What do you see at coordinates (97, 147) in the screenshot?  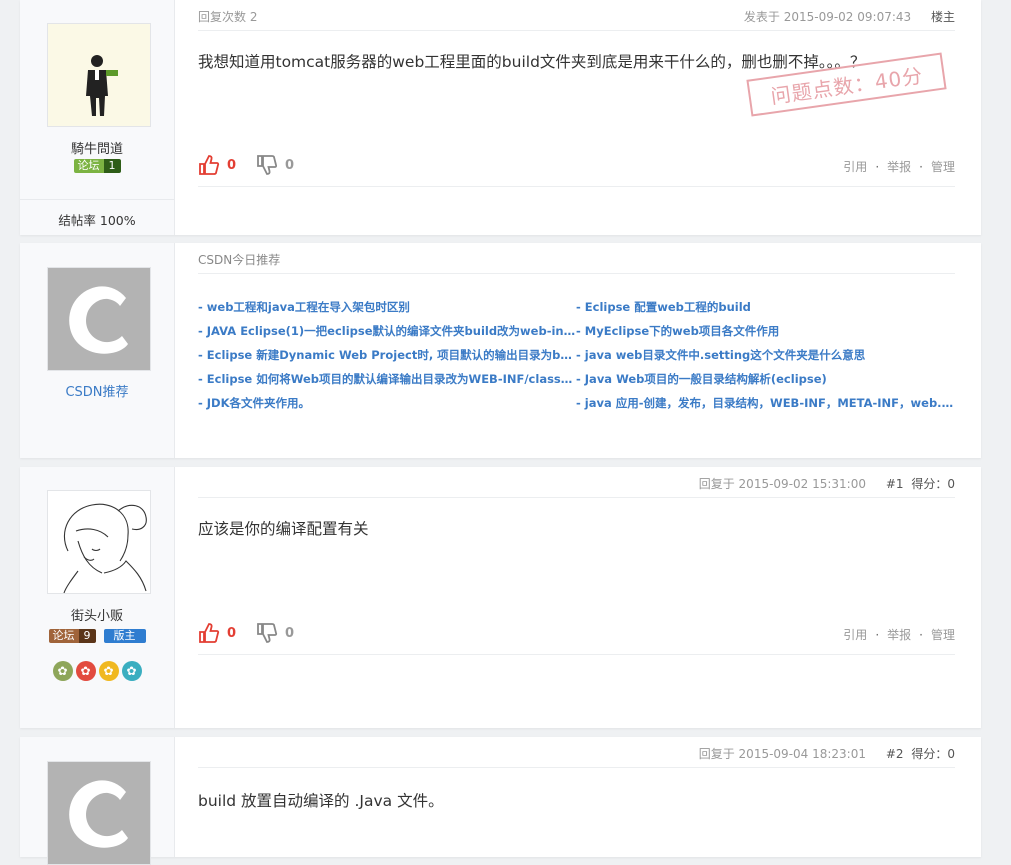 I see `username: 騎牛問道` at bounding box center [97, 147].